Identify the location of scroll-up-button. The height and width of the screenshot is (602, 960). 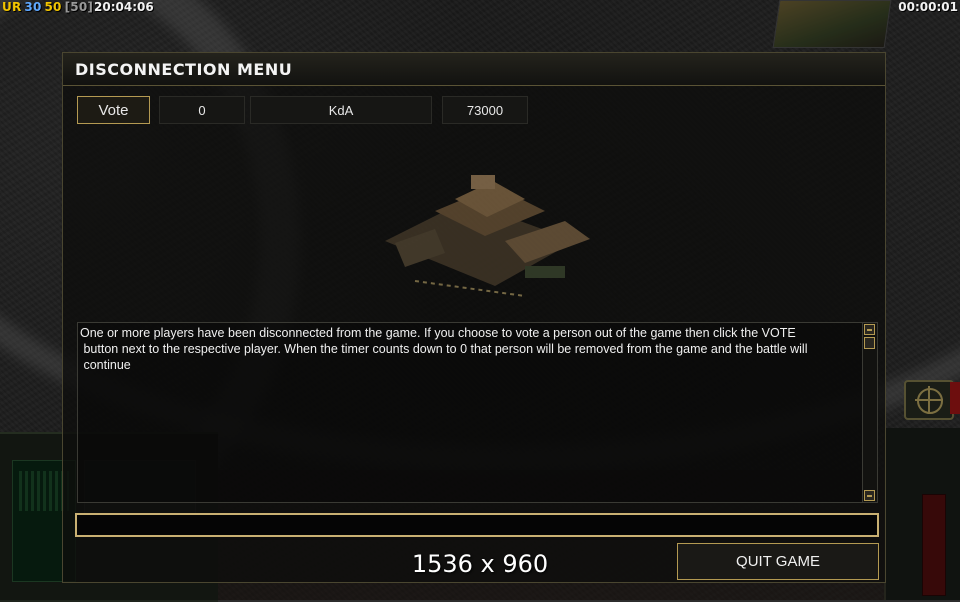
(869, 329).